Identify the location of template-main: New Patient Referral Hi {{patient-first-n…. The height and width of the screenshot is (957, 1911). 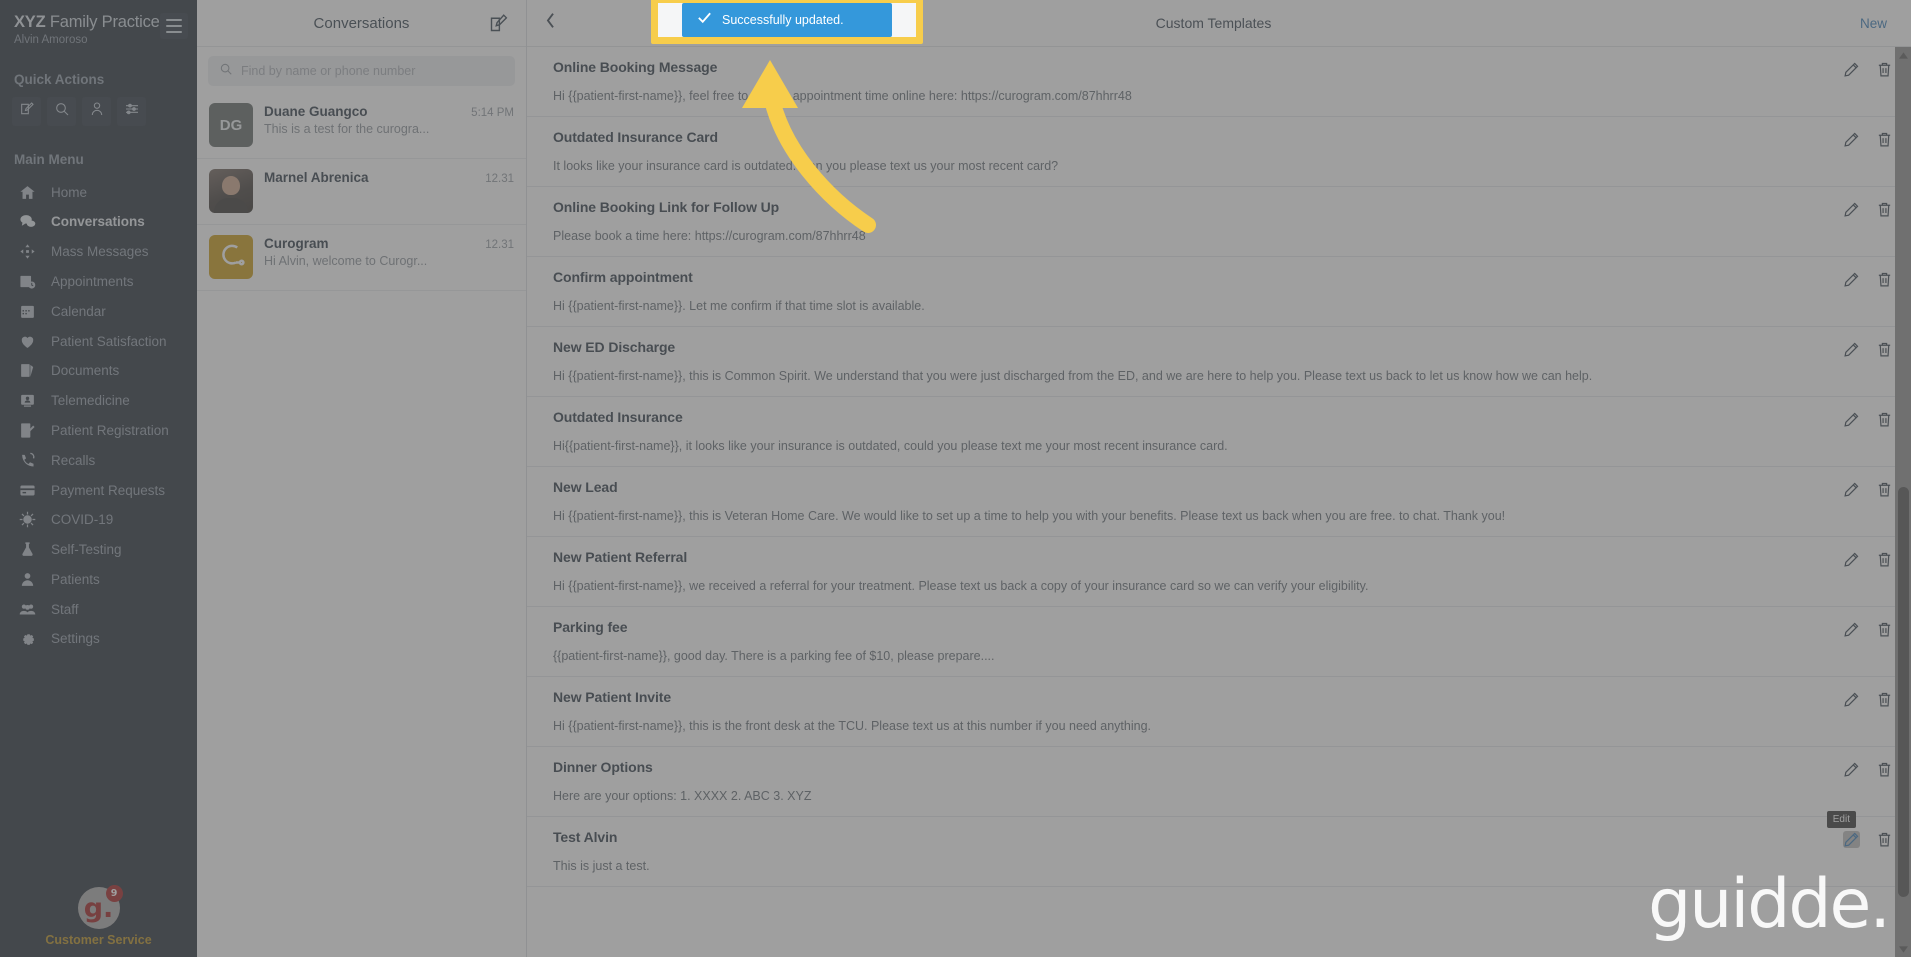
(1191, 571).